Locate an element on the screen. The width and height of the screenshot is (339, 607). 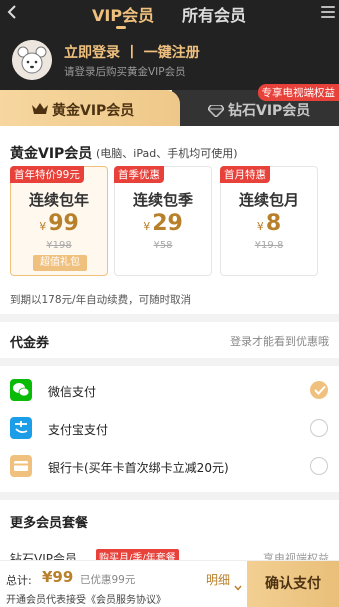
price-value: 29 is located at coordinates (167, 223).